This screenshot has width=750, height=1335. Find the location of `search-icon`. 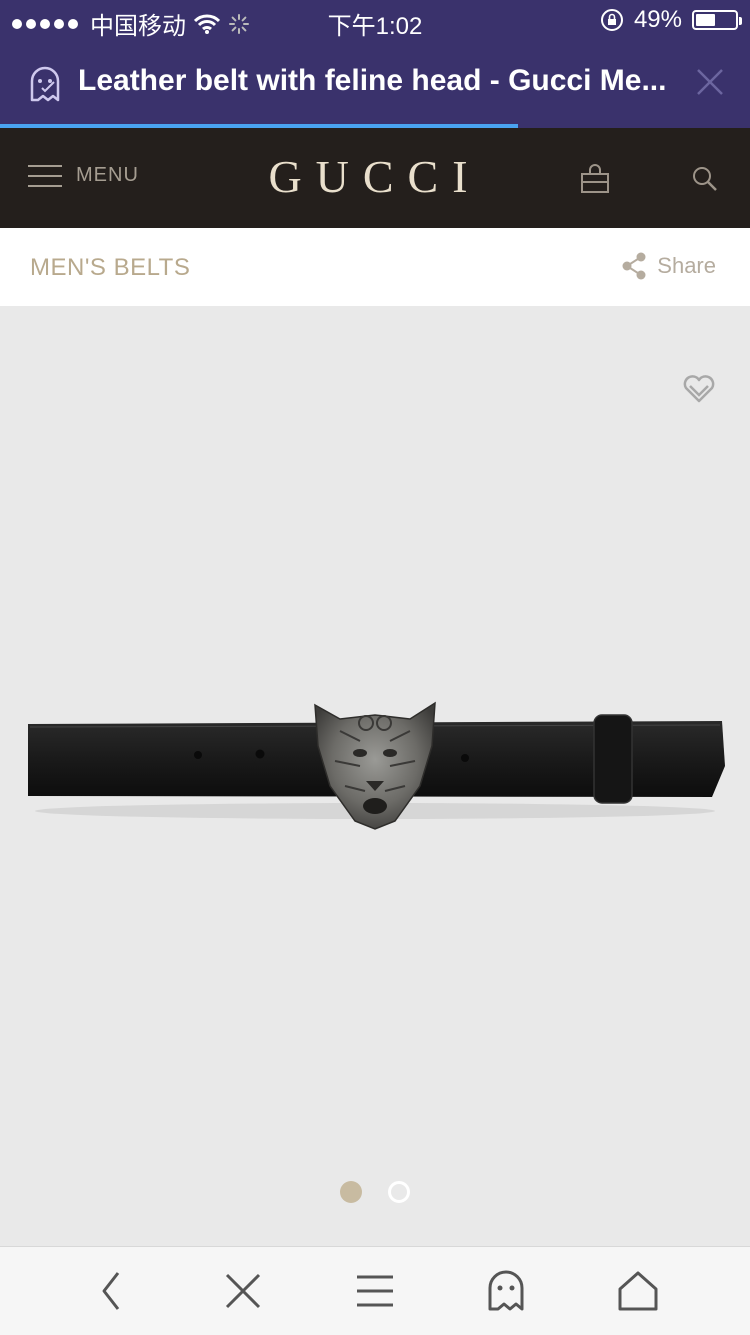

search-icon is located at coordinates (705, 179).